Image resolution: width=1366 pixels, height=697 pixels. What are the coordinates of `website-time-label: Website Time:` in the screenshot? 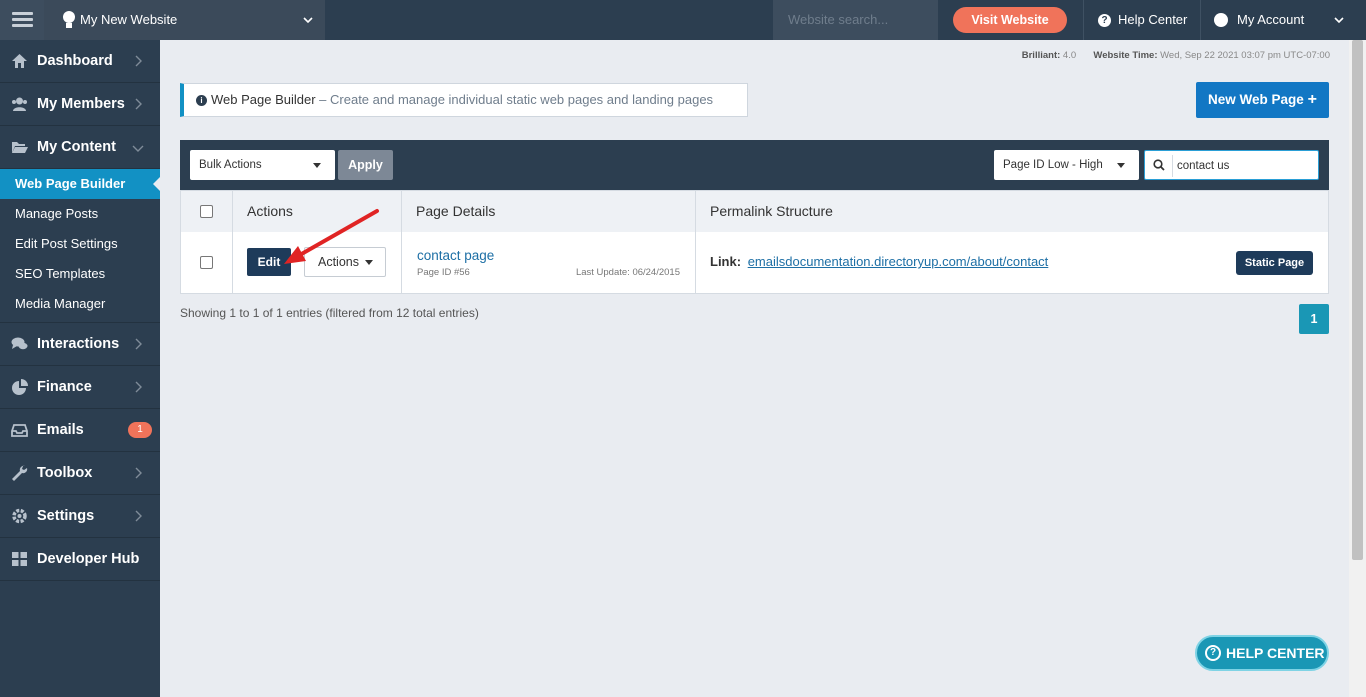 It's located at (1125, 55).